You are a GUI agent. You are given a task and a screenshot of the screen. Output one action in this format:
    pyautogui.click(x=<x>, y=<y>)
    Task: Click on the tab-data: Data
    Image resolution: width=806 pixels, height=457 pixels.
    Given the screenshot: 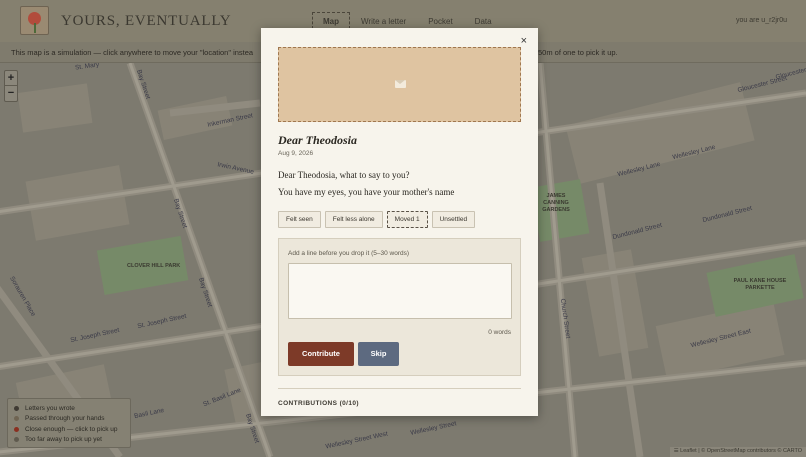 What is the action you would take?
    pyautogui.click(x=483, y=20)
    